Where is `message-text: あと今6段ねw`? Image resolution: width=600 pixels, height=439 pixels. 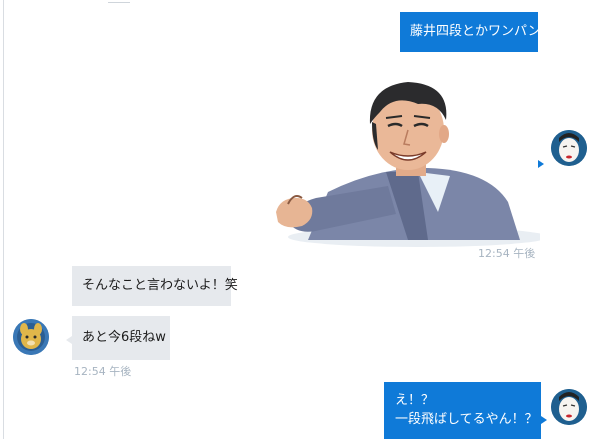 message-text: あと今6段ねw is located at coordinates (124, 337).